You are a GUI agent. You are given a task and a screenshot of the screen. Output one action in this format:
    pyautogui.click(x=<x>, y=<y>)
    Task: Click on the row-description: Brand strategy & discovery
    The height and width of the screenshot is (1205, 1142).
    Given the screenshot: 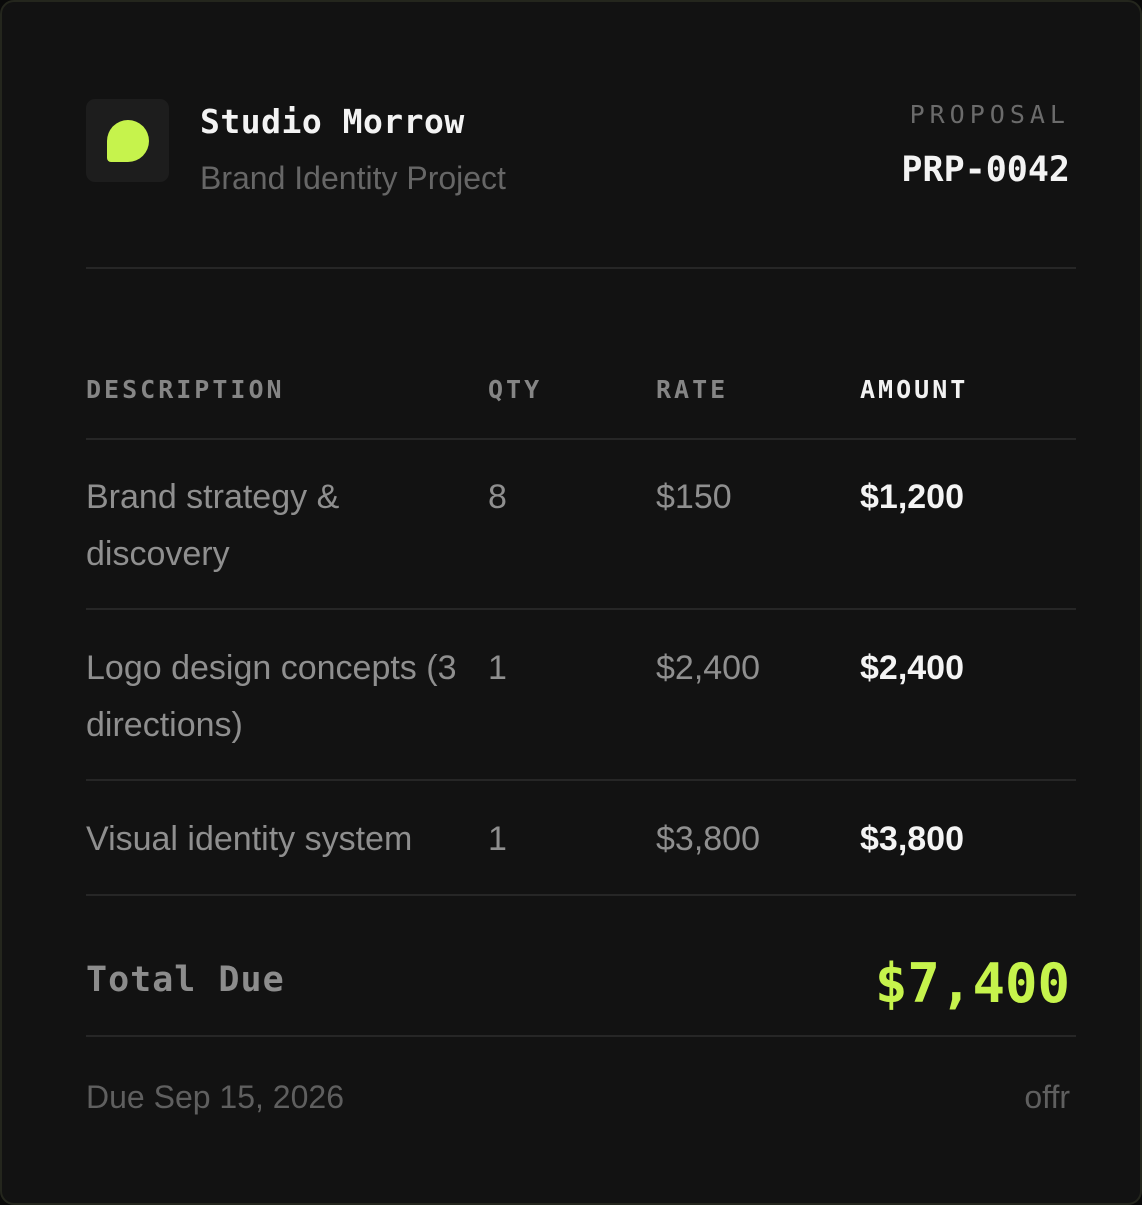 What is the action you would take?
    pyautogui.click(x=213, y=525)
    